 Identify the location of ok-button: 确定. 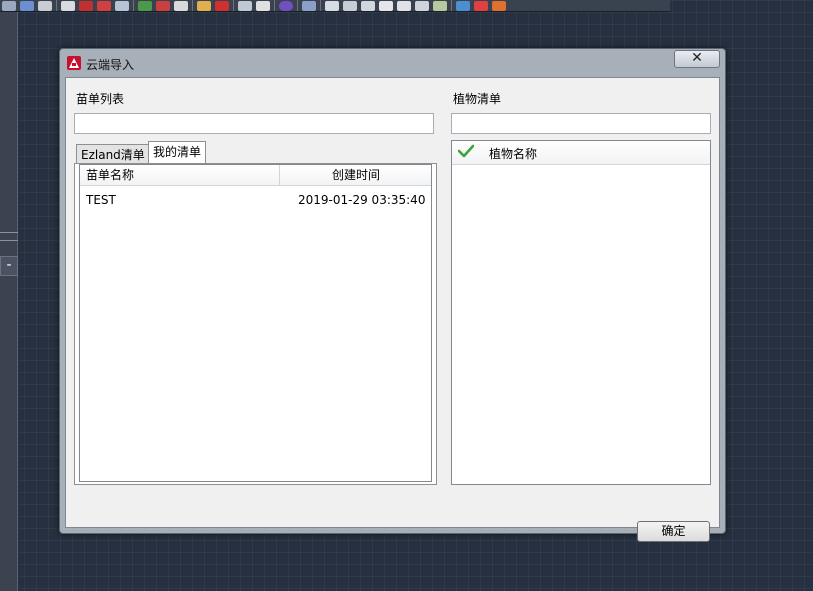
(673, 531).